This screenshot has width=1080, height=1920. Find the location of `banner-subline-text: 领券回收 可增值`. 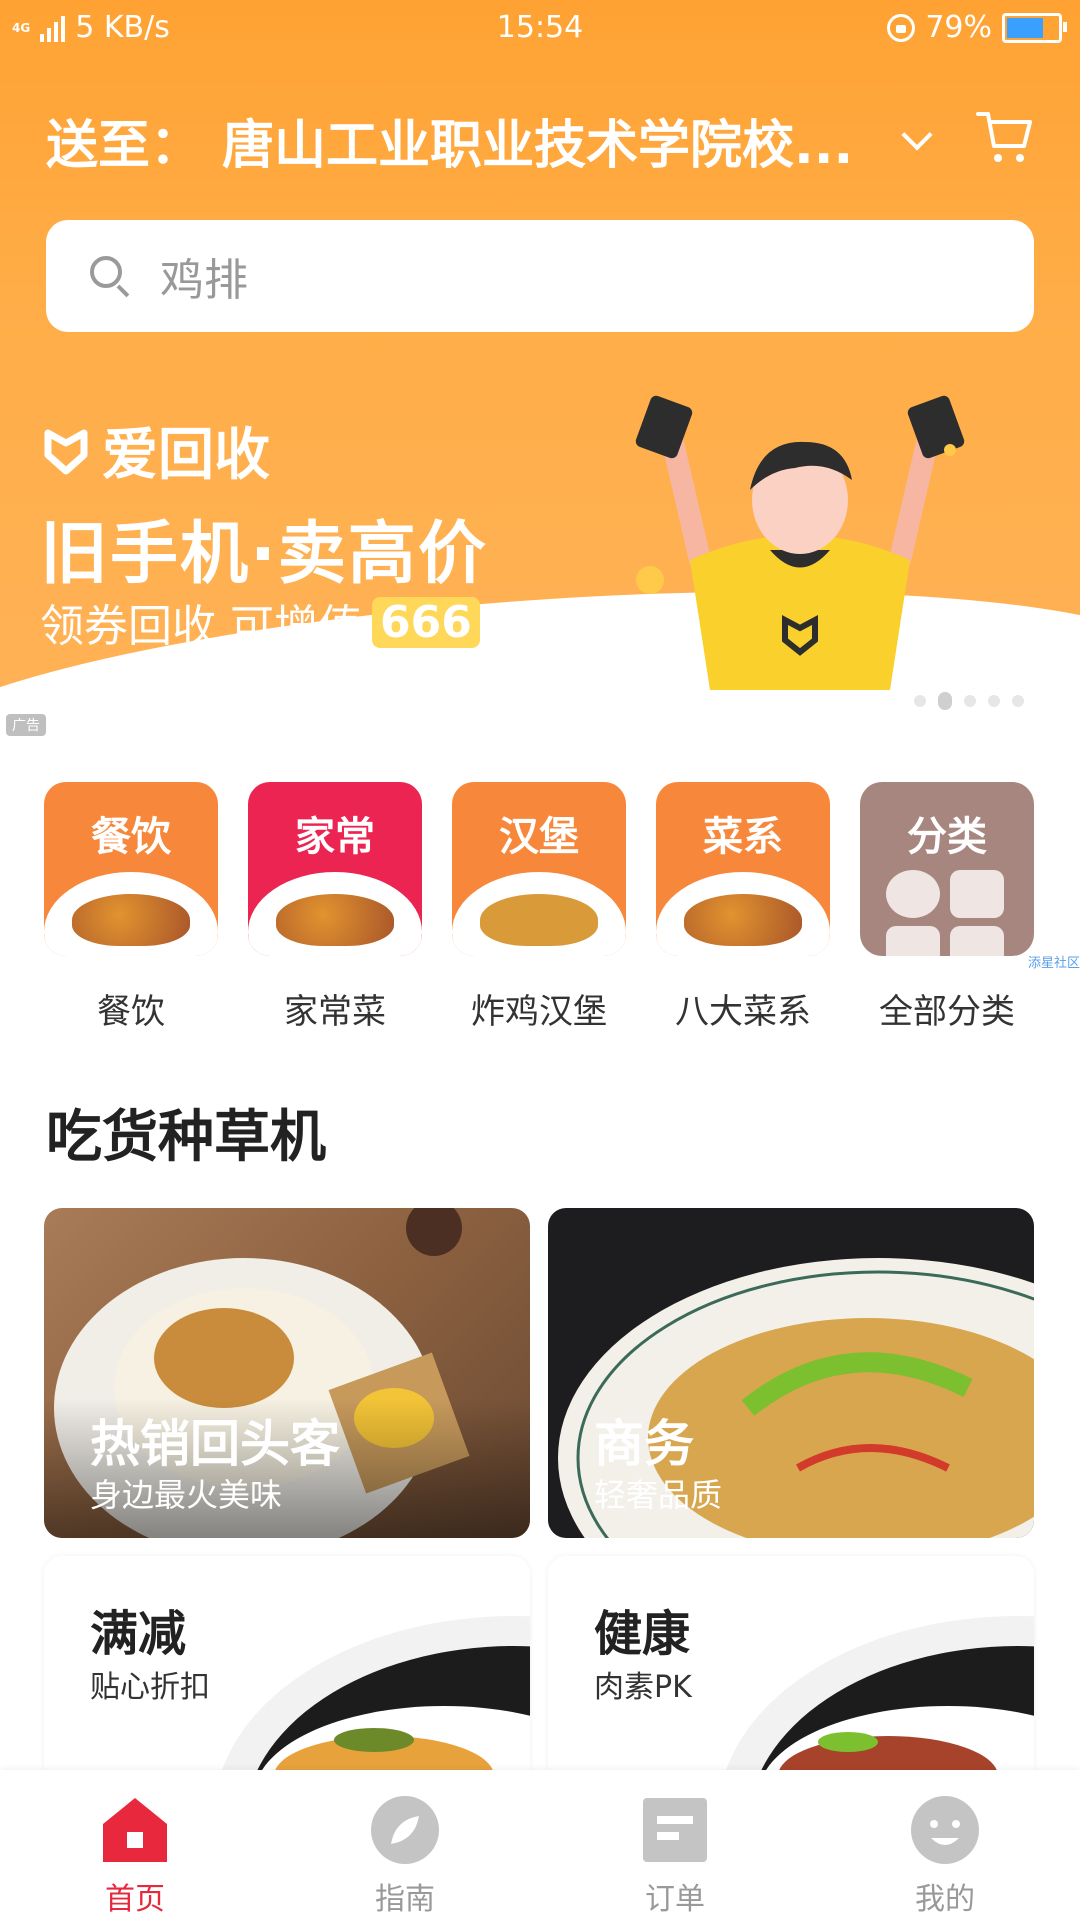

banner-subline-text: 领券回收 可增值 is located at coordinates (201, 626).